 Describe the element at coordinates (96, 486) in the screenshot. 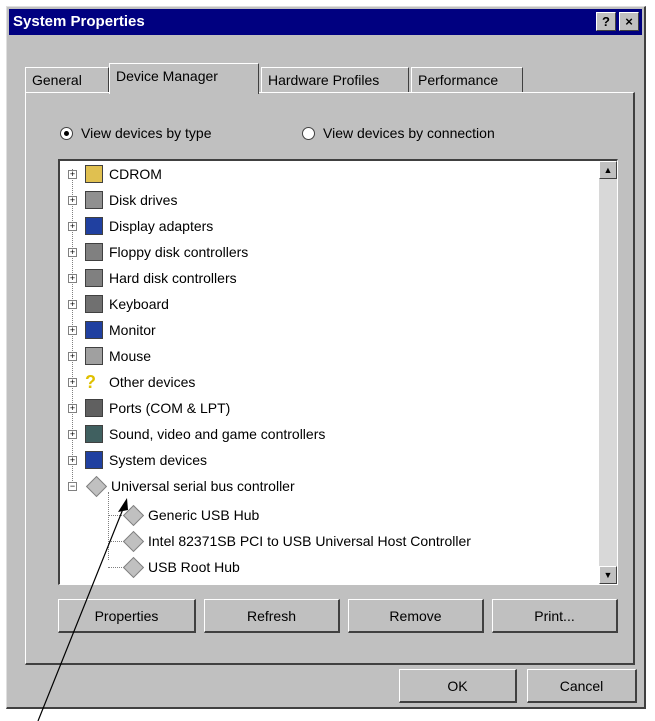

I see `usb-controller-icon` at that location.